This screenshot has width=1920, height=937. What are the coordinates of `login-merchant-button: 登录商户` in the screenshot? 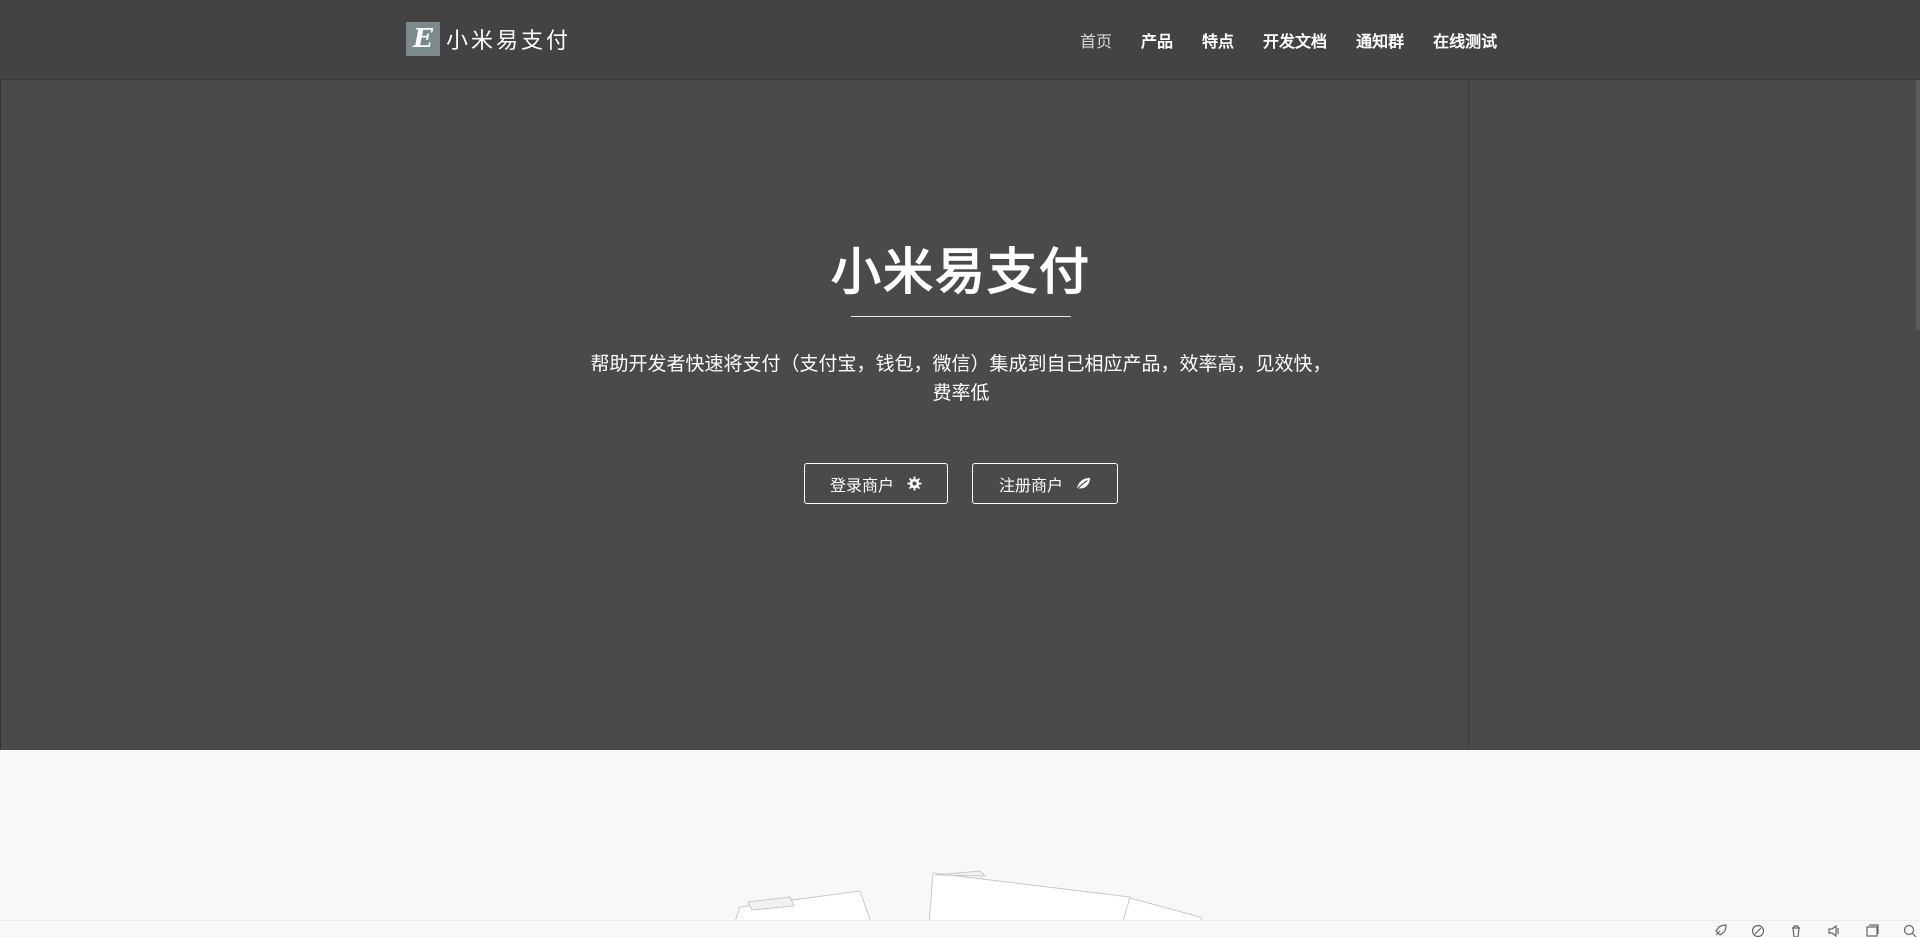 It's located at (876, 483).